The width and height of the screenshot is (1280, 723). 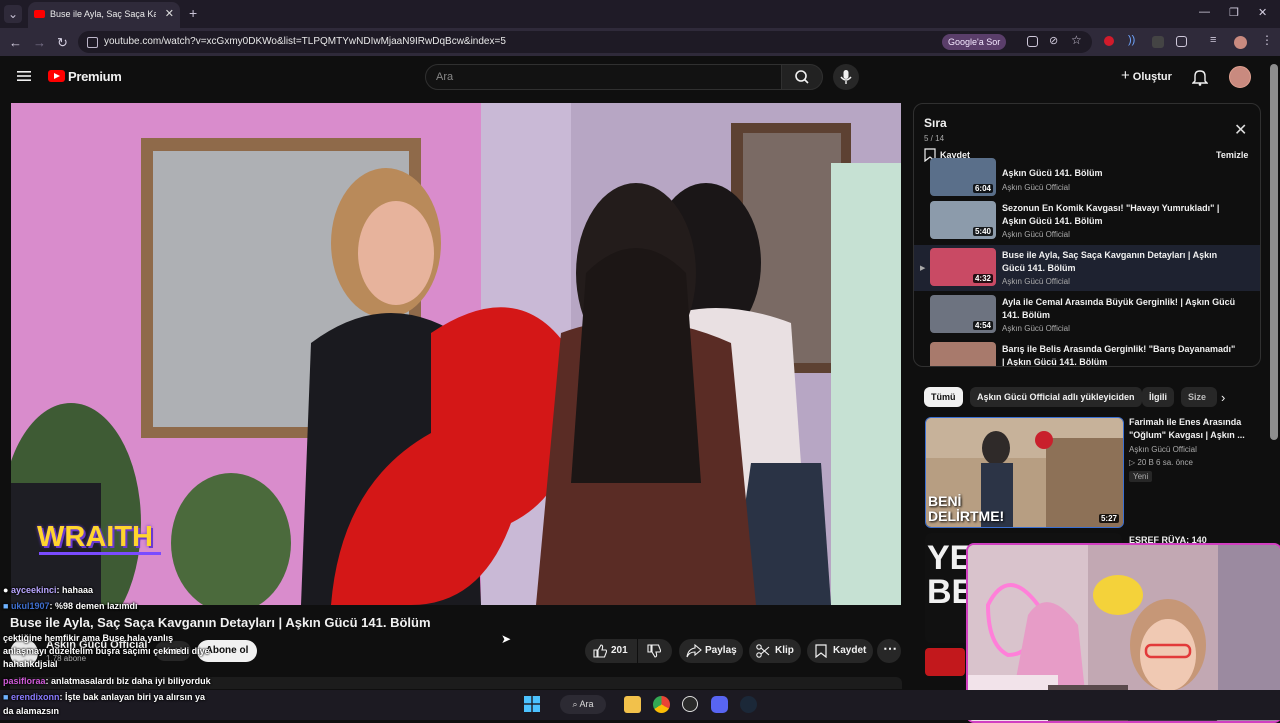 What do you see at coordinates (945, 662) in the screenshot?
I see `recommendation-thumbnail-partial` at bounding box center [945, 662].